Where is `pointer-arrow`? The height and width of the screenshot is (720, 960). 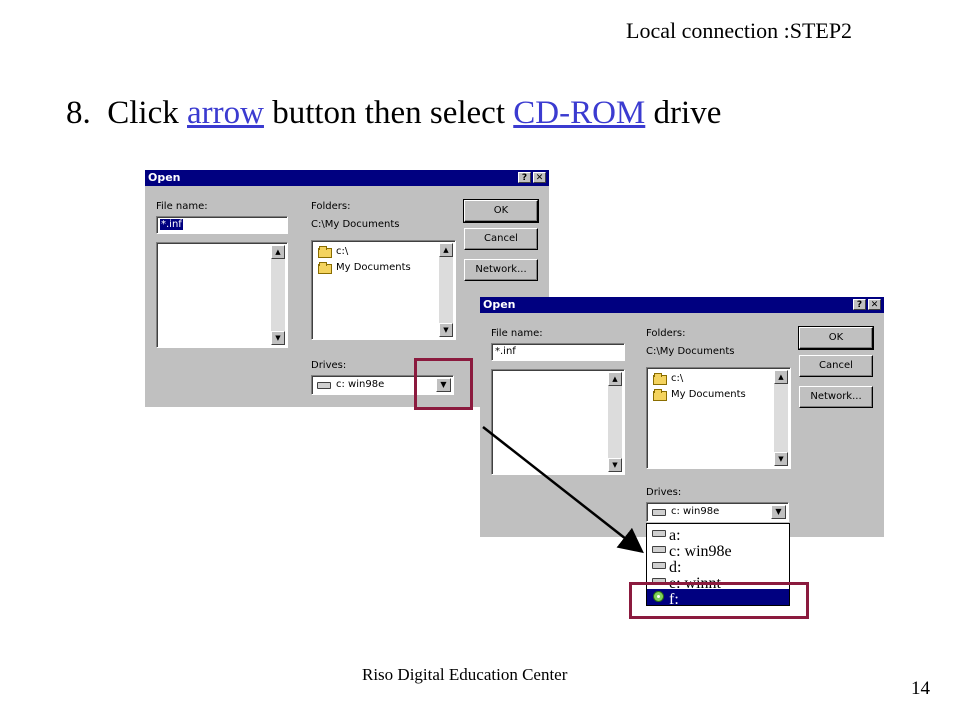
pointer-arrow is located at coordinates (563, 490).